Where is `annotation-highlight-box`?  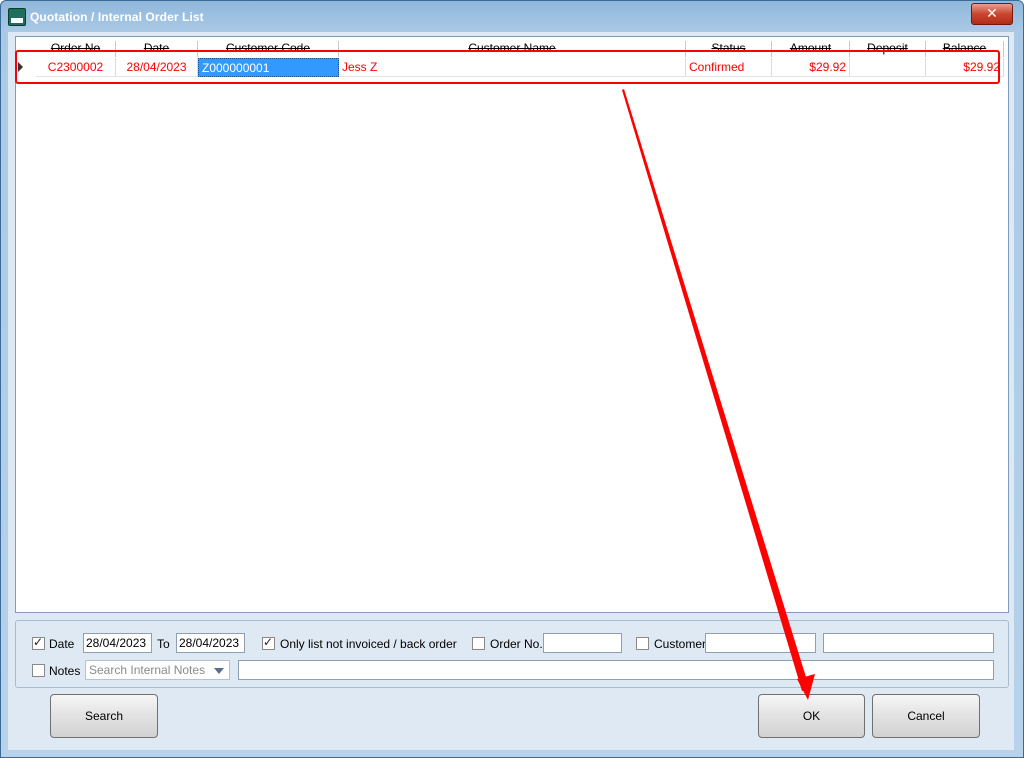 annotation-highlight-box is located at coordinates (507, 67).